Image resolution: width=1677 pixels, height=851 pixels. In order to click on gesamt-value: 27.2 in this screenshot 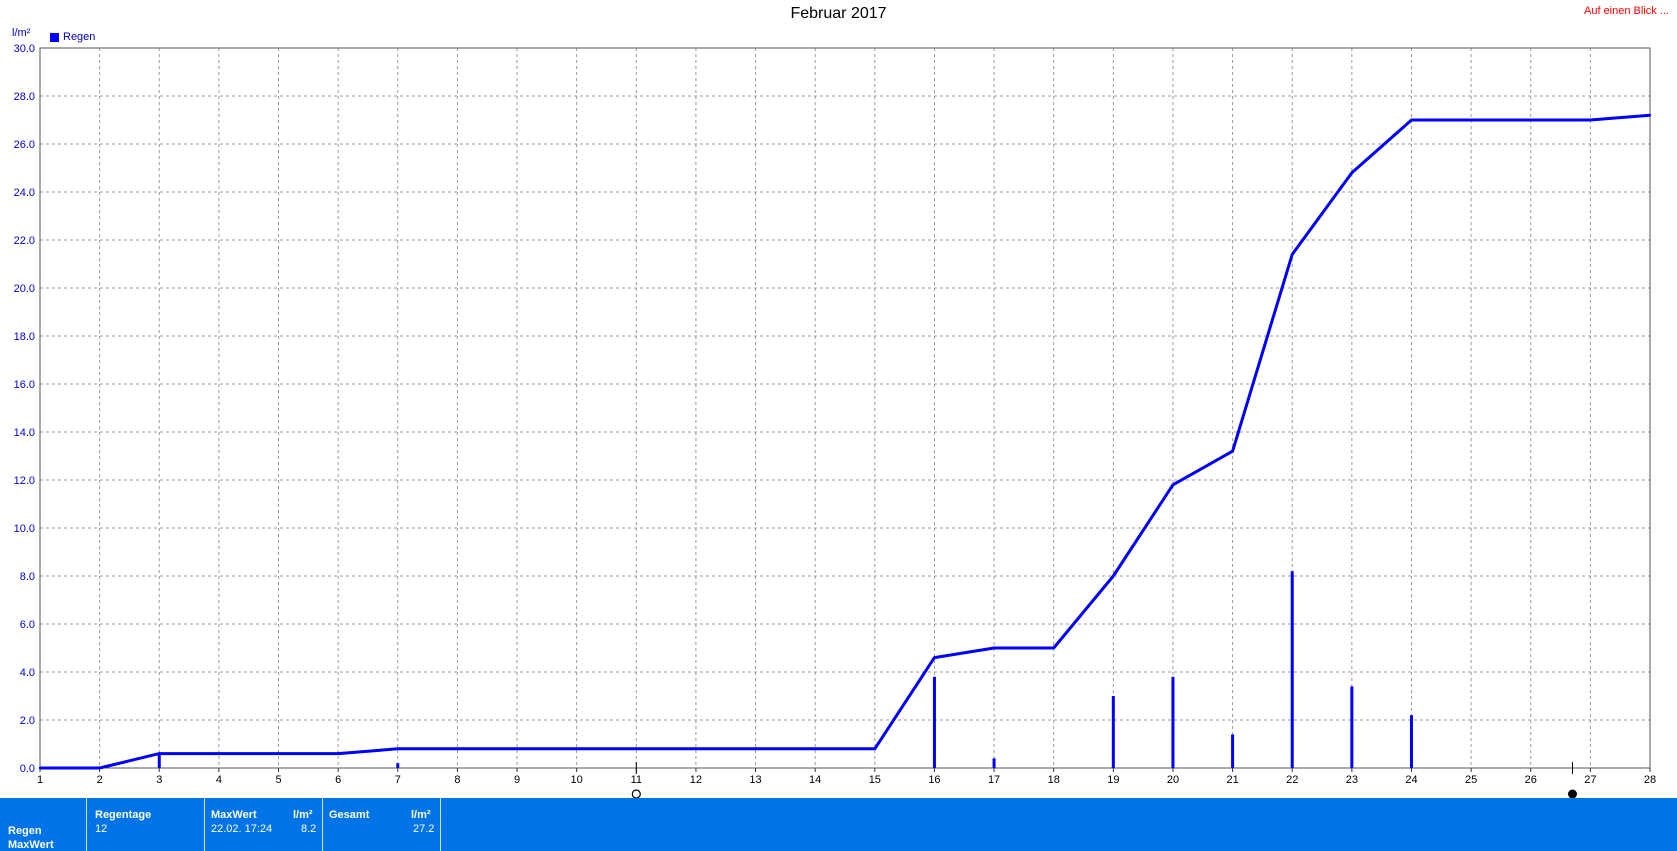, I will do `click(424, 829)`.